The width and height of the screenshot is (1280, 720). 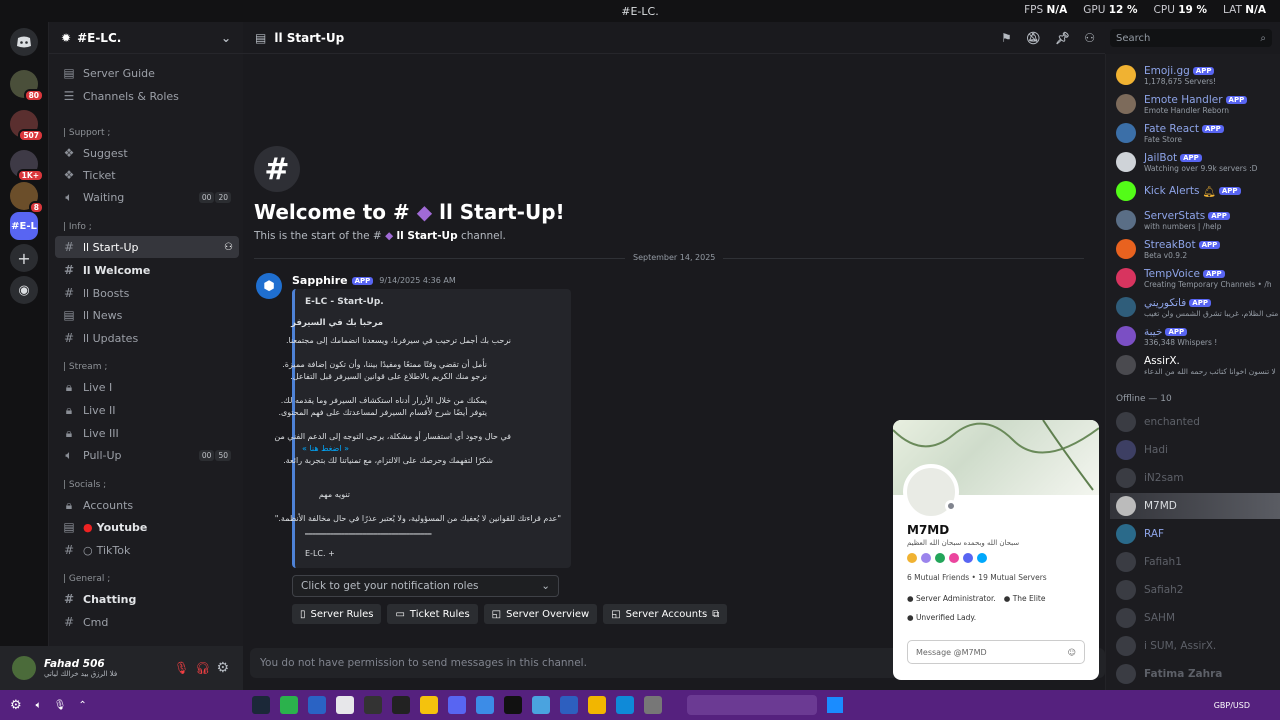 What do you see at coordinates (147, 293) in the screenshot?
I see `channel-boosts: # ll Boosts` at bounding box center [147, 293].